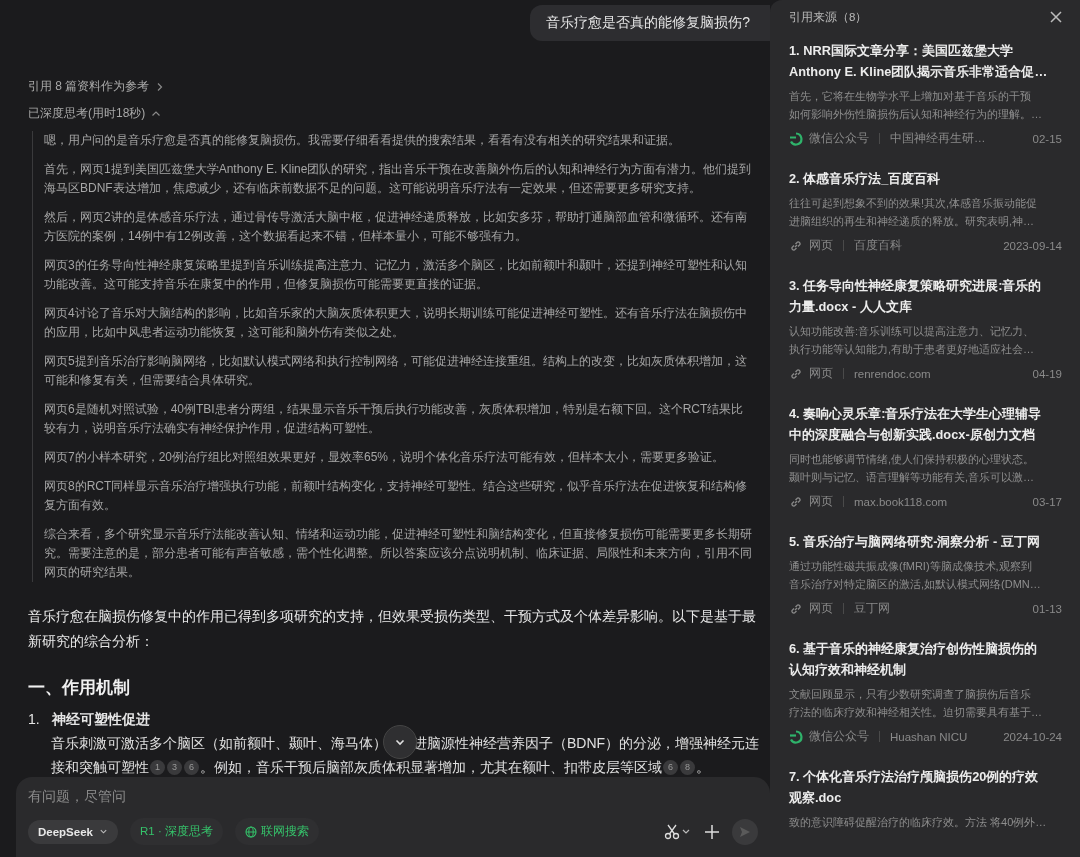  What do you see at coordinates (250, 831) in the screenshot?
I see `globe-icon` at bounding box center [250, 831].